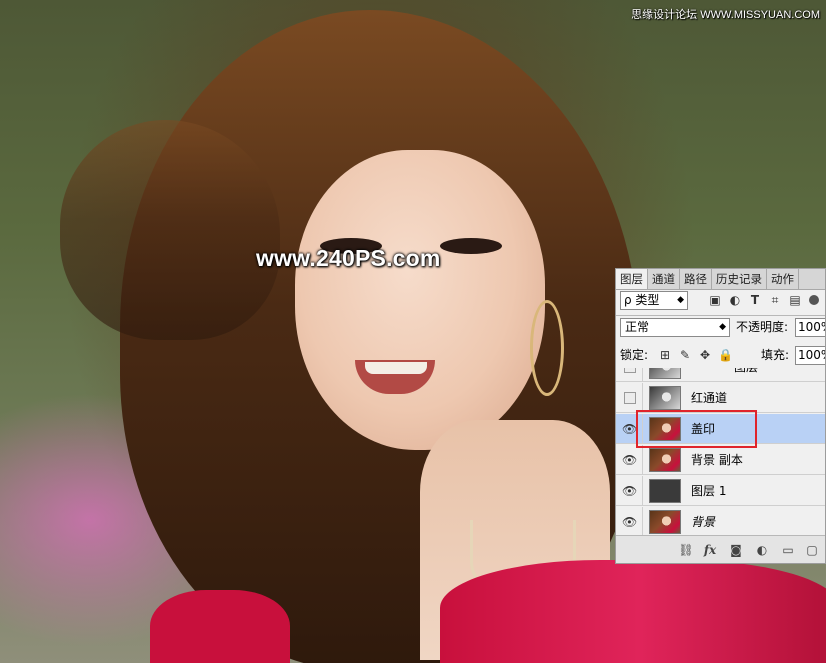 The height and width of the screenshot is (663, 826). What do you see at coordinates (725, 355) in the screenshot?
I see `lock-all-icon: 🔒` at bounding box center [725, 355].